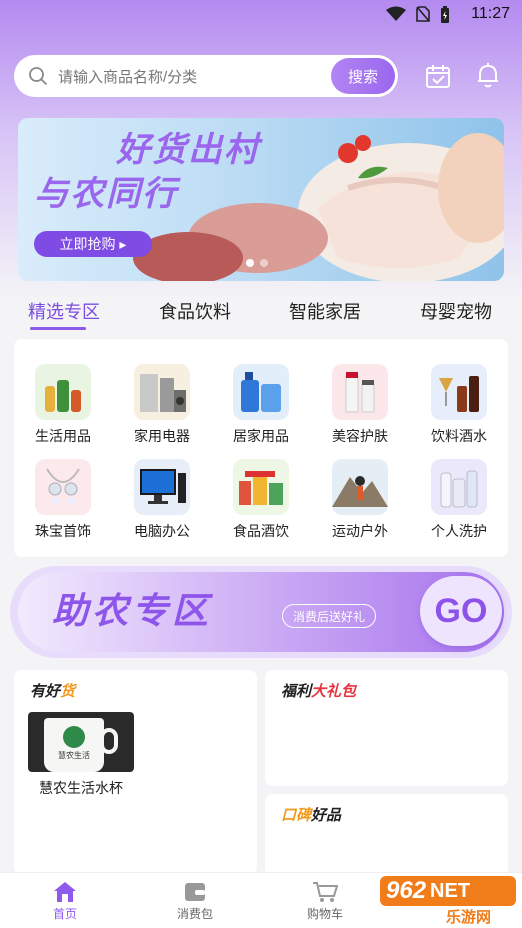 The width and height of the screenshot is (522, 928). Describe the element at coordinates (445, 14) in the screenshot. I see `battery-icon` at that location.